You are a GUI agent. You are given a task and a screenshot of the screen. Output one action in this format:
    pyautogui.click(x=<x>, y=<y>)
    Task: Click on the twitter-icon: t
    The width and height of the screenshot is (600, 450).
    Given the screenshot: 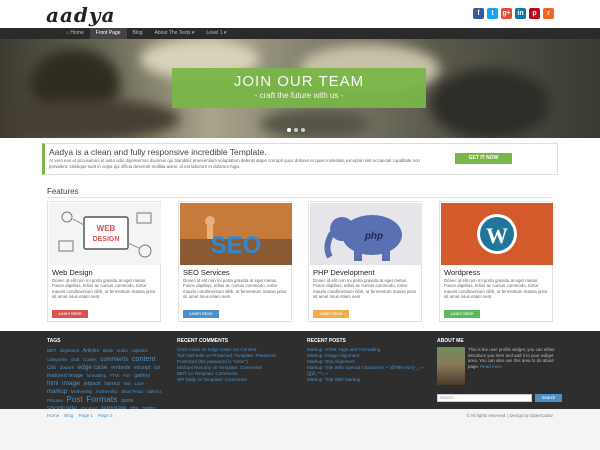 What is the action you would take?
    pyautogui.click(x=492, y=13)
    